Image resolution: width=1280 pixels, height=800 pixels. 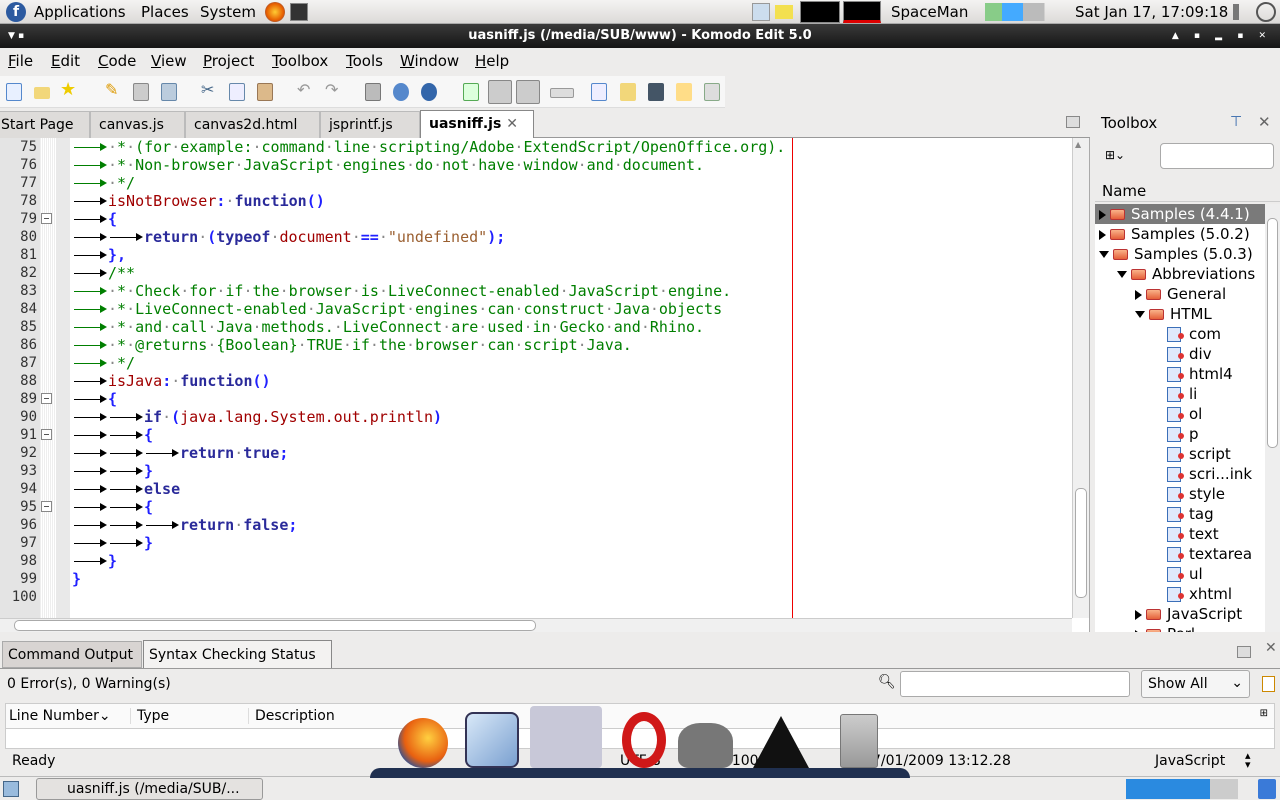 I want to click on tool-add-icon, so click(x=712, y=92).